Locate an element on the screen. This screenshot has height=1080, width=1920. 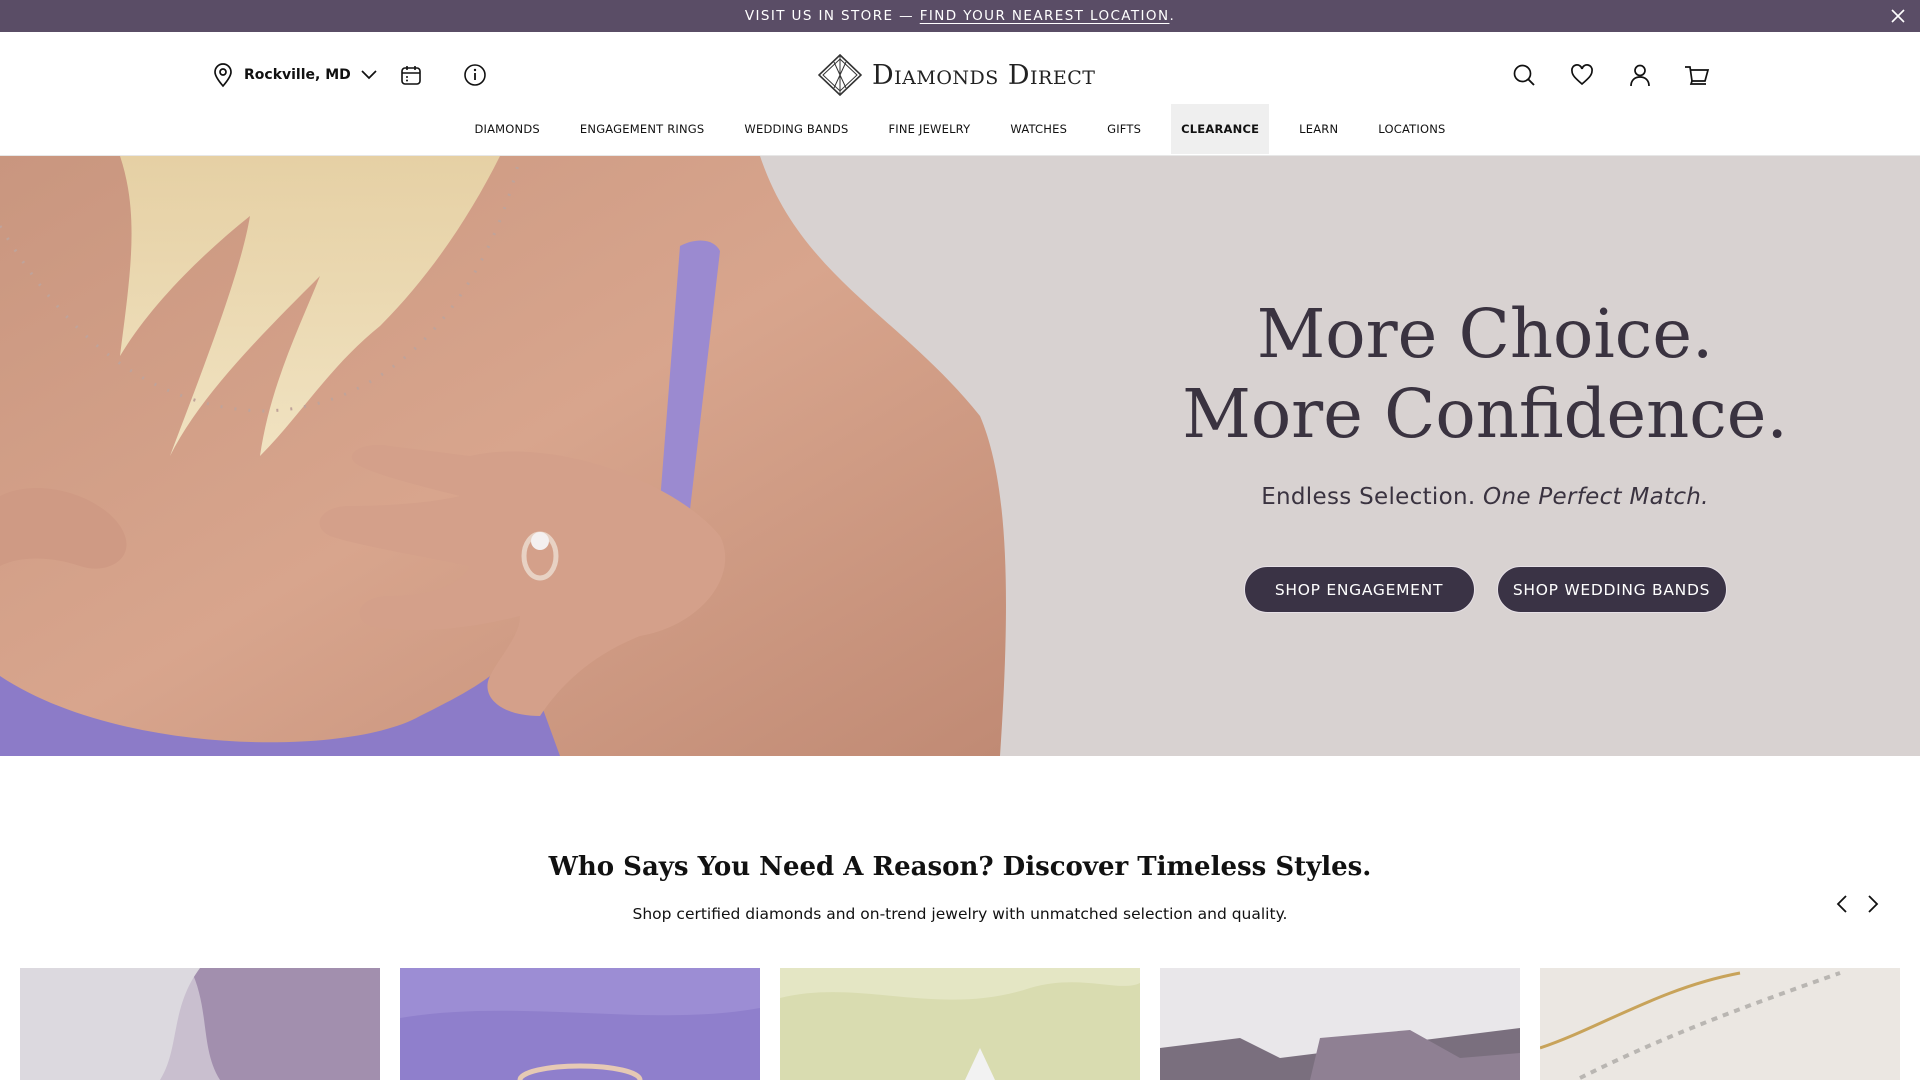
hero-subtitle: Endless Selection. One Perfect Match. is located at coordinates (1485, 497).